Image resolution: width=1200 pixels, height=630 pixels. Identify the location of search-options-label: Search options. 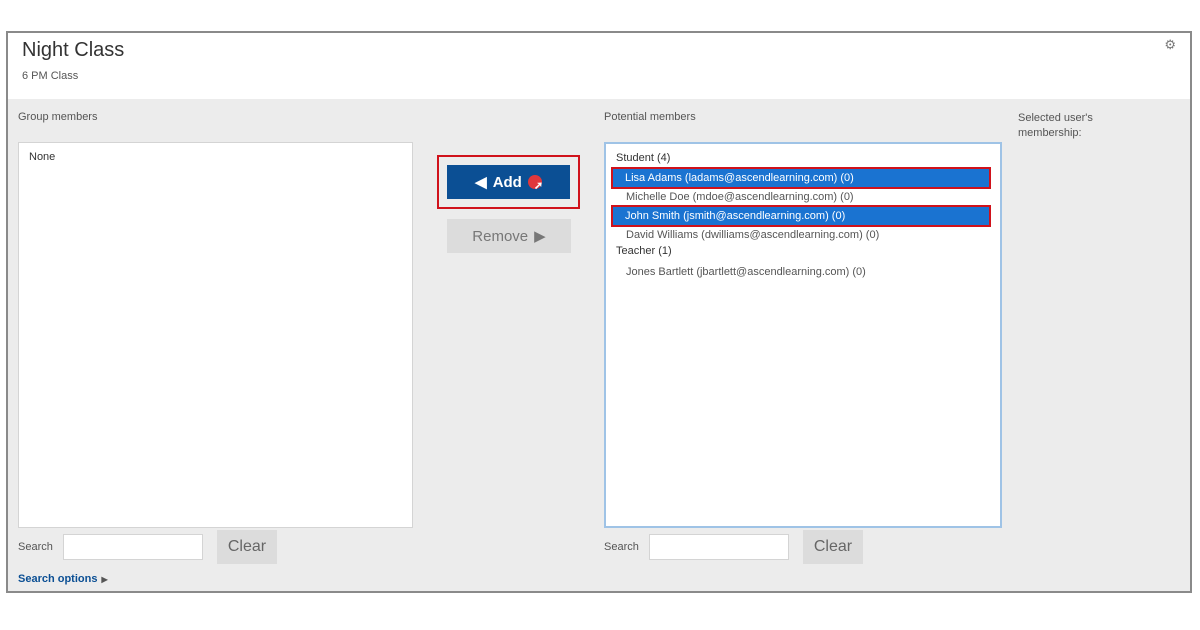
(58, 579).